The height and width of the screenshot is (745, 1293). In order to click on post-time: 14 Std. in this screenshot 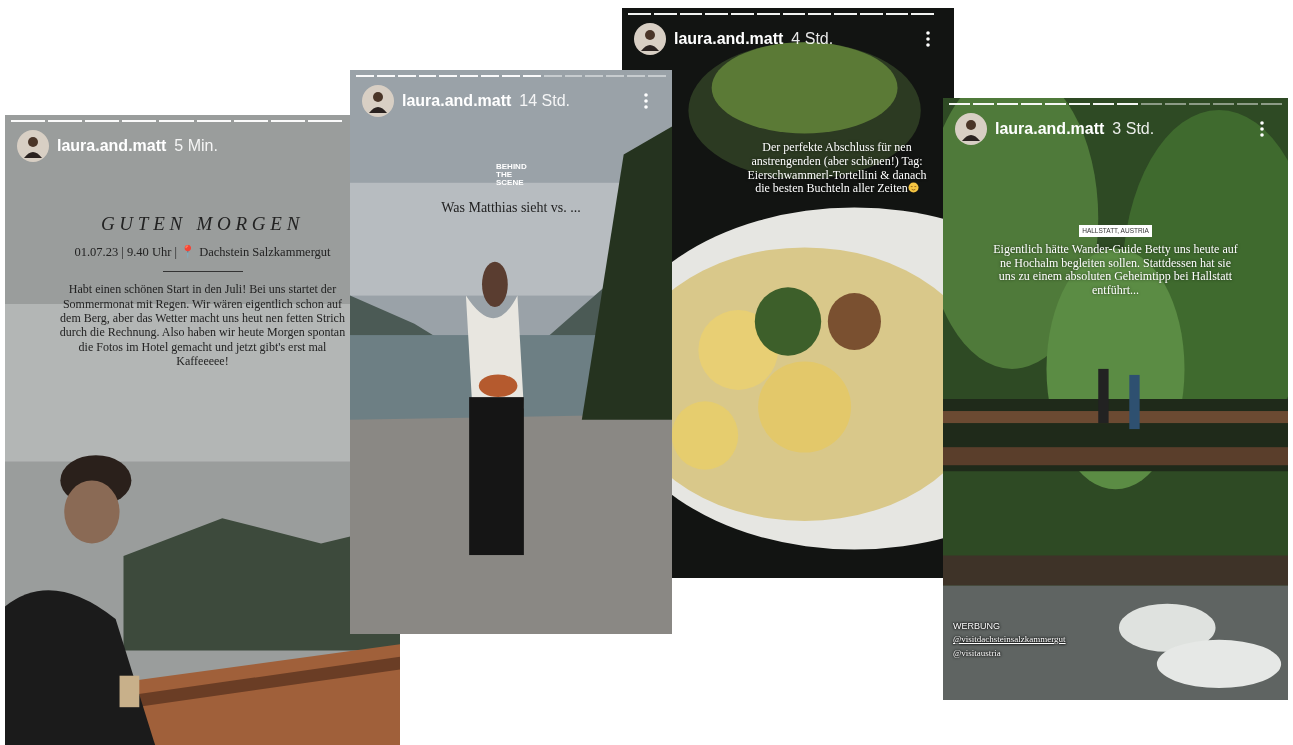, I will do `click(545, 101)`.